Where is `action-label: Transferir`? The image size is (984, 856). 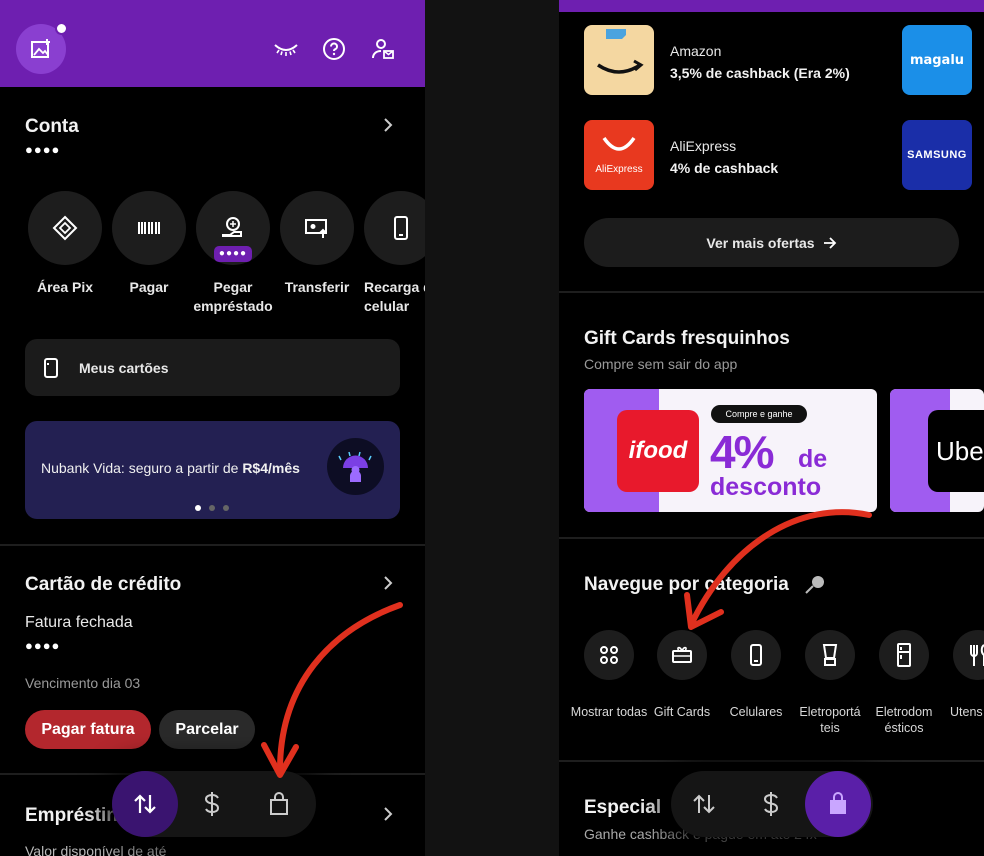 action-label: Transferir is located at coordinates (317, 287).